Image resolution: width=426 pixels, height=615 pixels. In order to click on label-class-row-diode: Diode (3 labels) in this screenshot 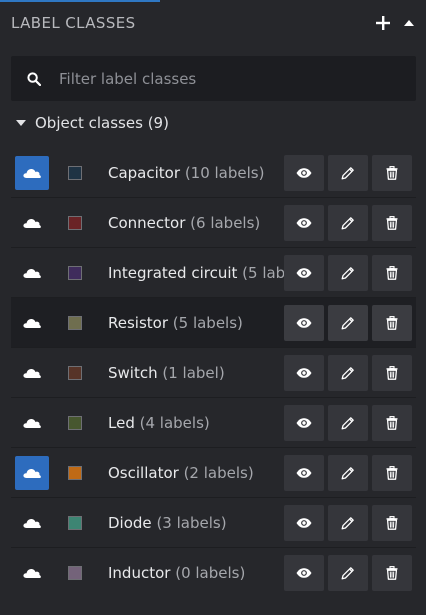, I will do `click(213, 523)`.